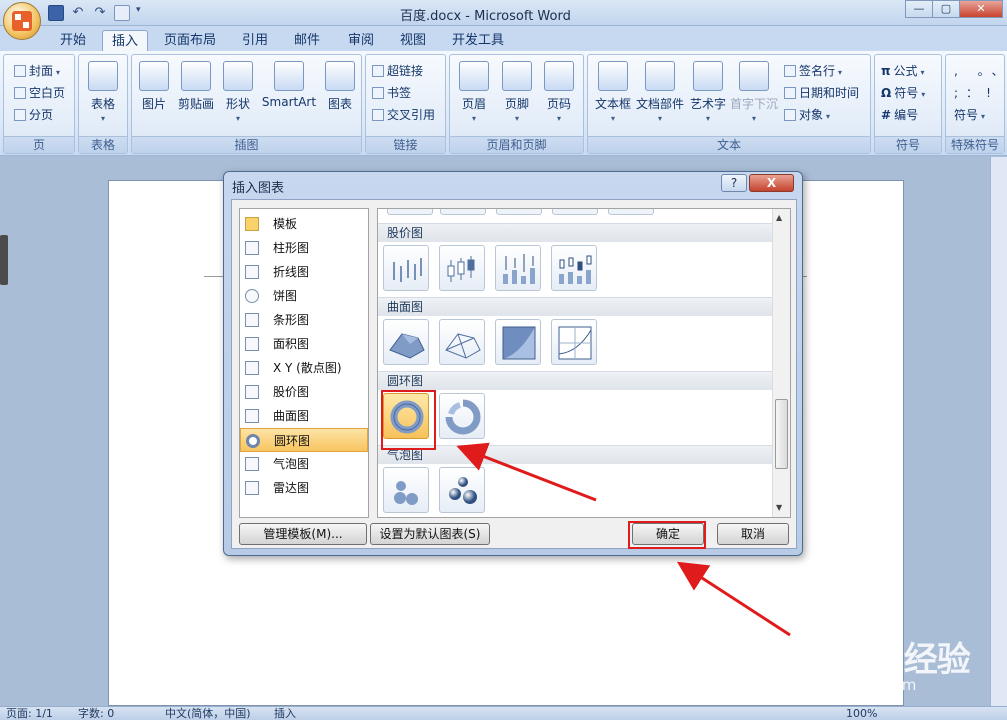 The height and width of the screenshot is (720, 1007). I want to click on date-time-icon, so click(790, 93).